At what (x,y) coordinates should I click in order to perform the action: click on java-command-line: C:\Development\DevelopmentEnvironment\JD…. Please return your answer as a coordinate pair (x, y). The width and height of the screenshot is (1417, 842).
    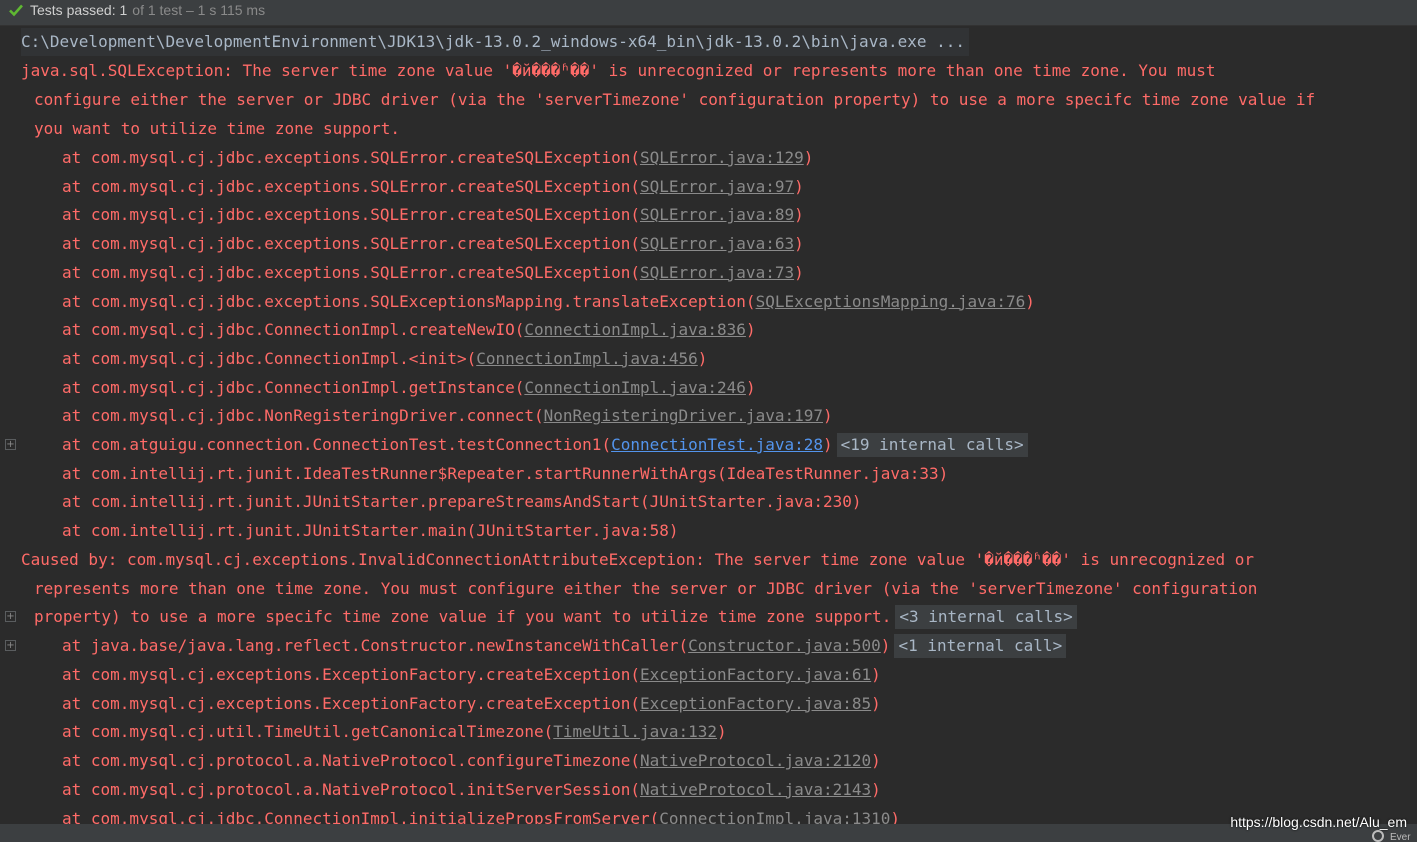
    Looking at the image, I should click on (495, 42).